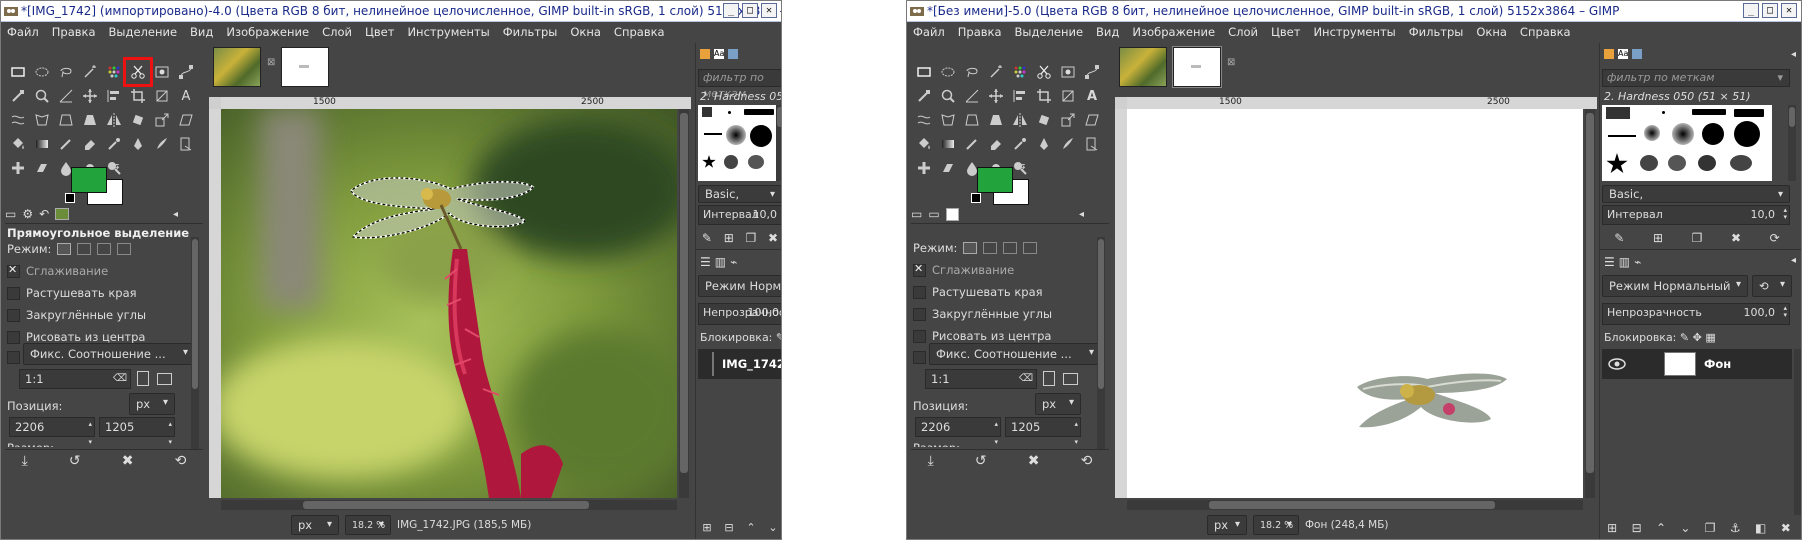 This screenshot has height=540, width=1802. What do you see at coordinates (750, 527) in the screenshot?
I see `raise-layer-icon: ⌃` at bounding box center [750, 527].